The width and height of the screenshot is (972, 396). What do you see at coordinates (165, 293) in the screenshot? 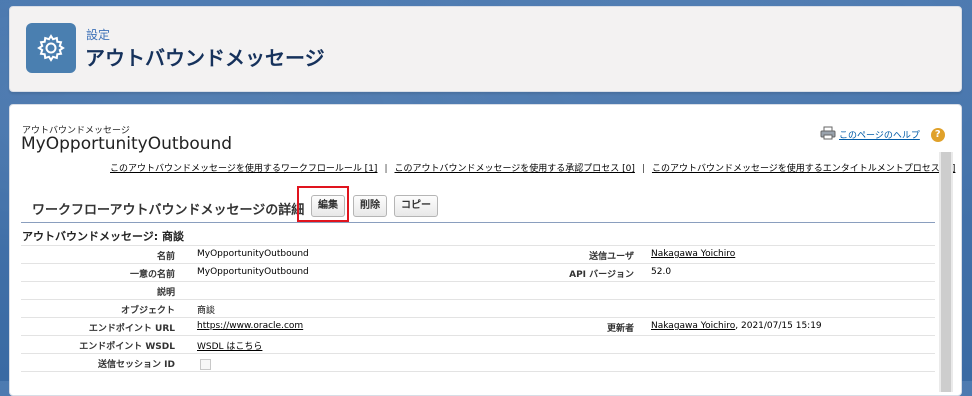
I see `field-label-description: 説明` at bounding box center [165, 293].